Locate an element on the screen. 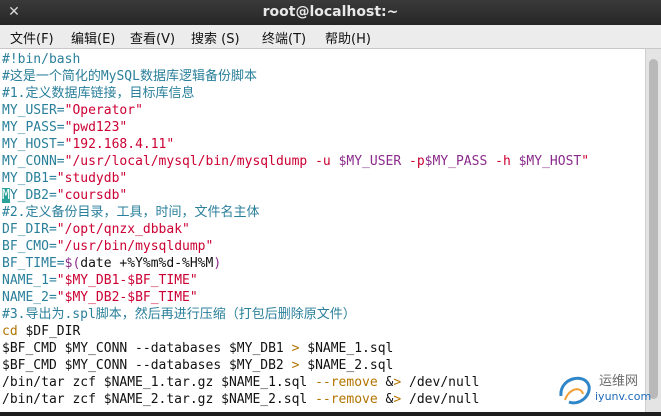 This screenshot has height=416, width=661. menu-search: 搜索 (S) is located at coordinates (215, 37).